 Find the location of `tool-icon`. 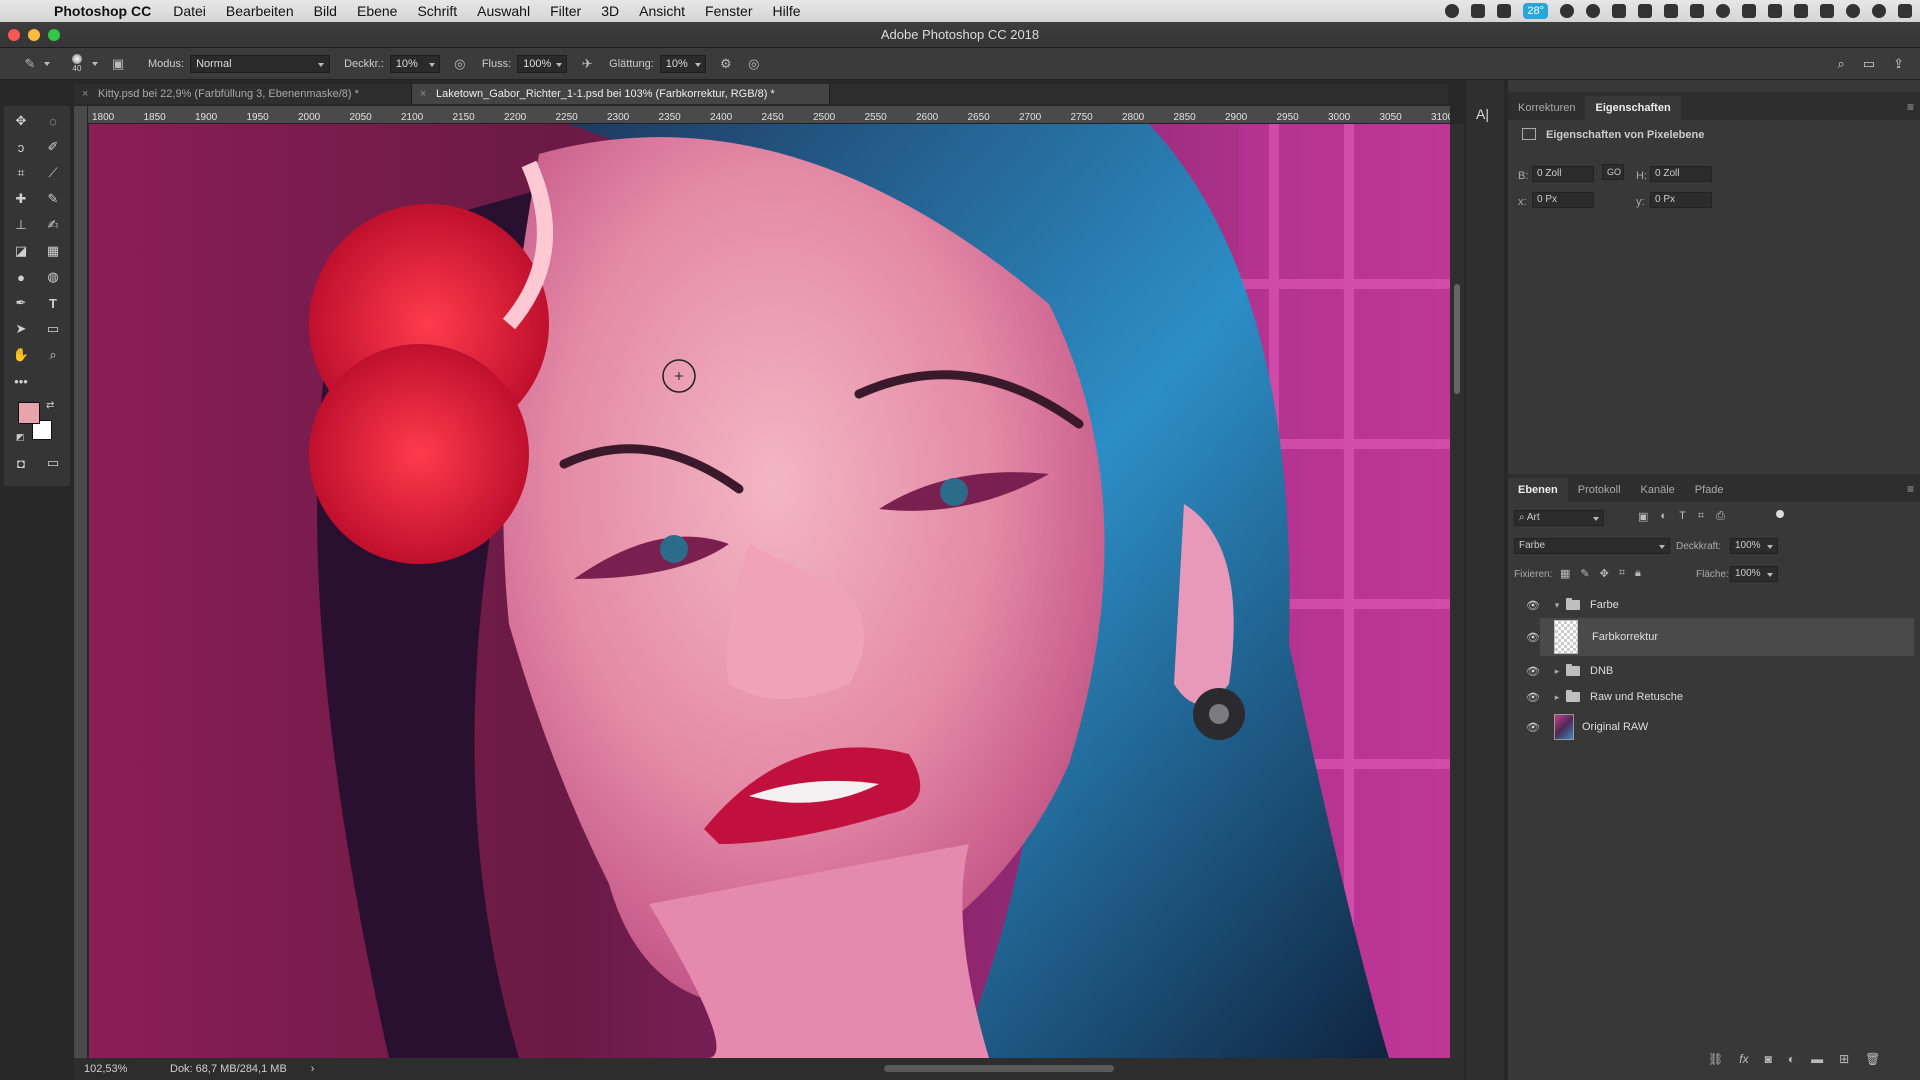

tool-icon is located at coordinates (1645, 11).